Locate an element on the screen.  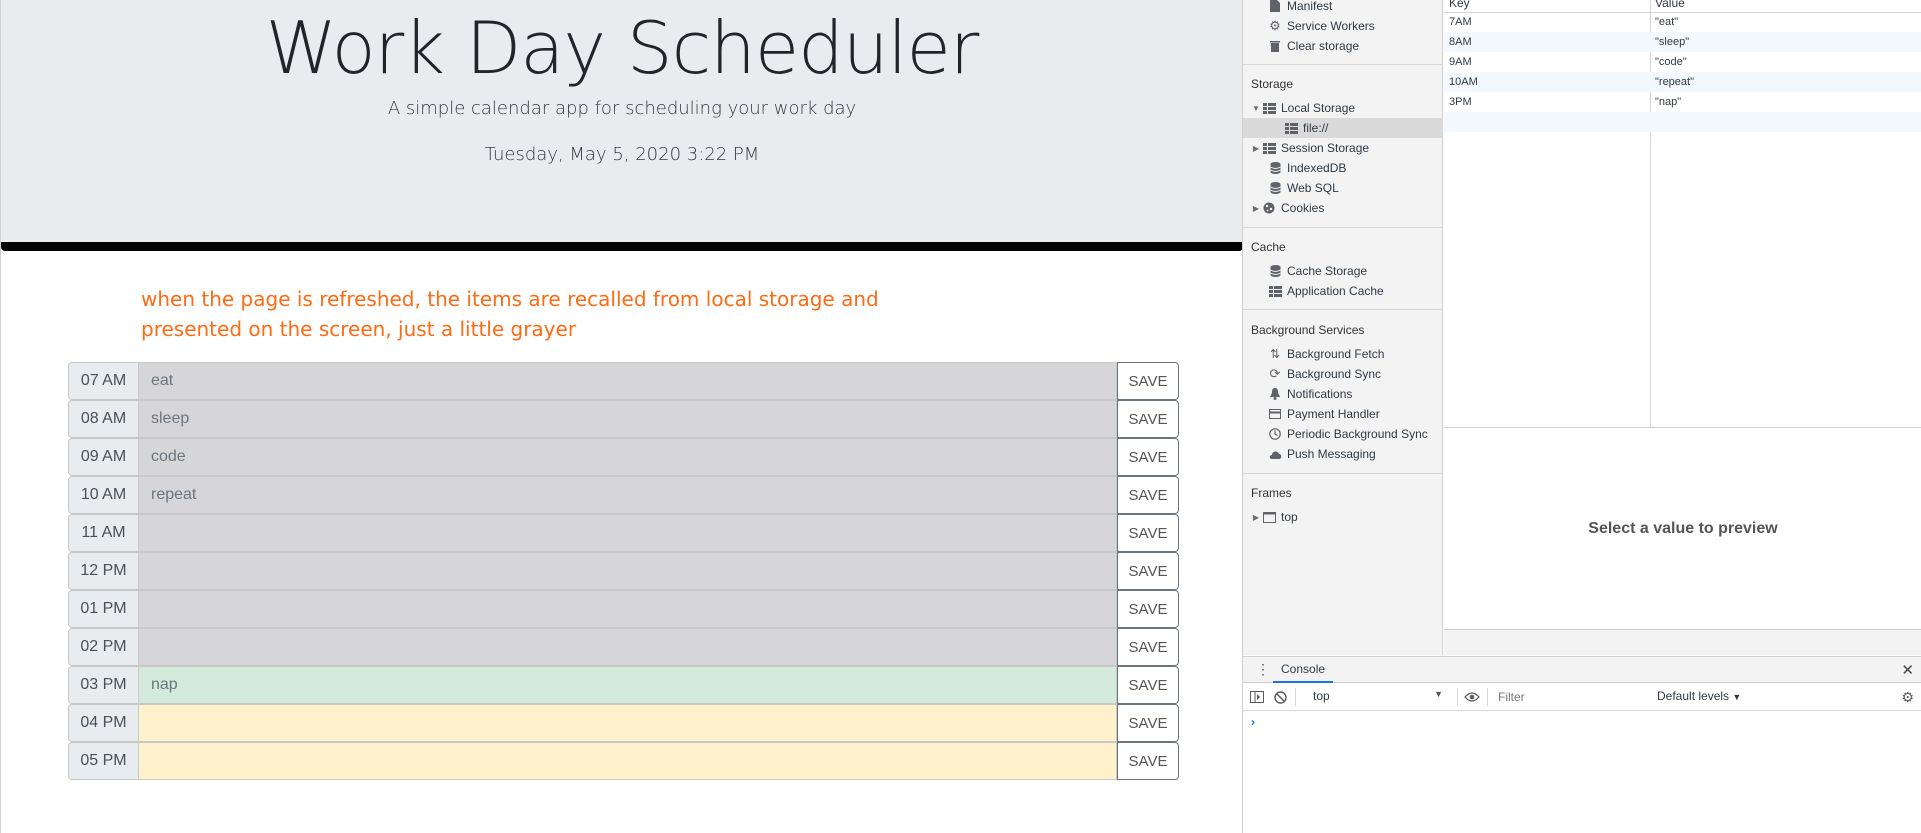
storage-key-cell: 8AM is located at coordinates (1460, 42).